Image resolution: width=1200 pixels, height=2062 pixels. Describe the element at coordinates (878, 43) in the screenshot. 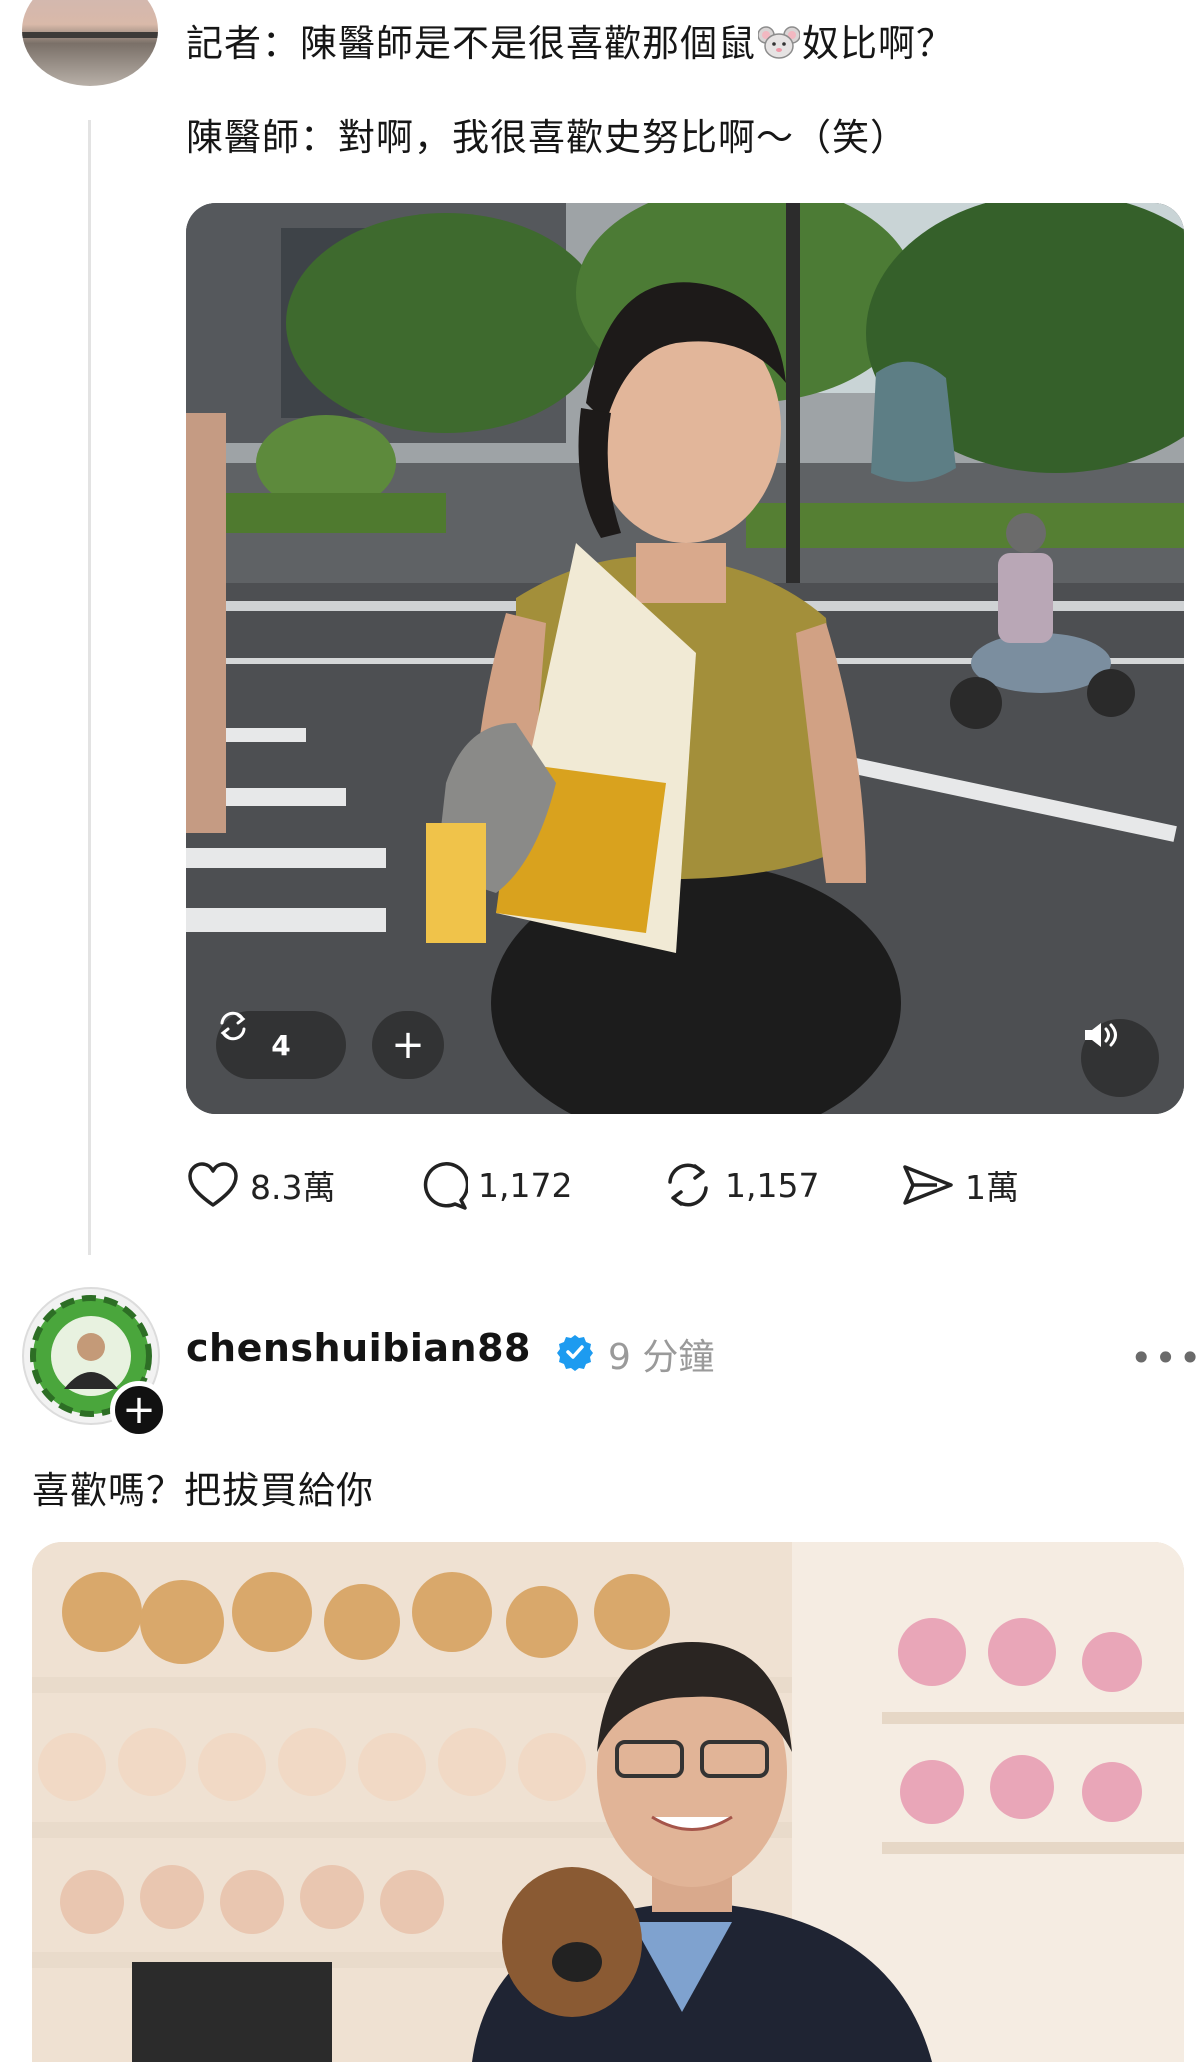

I see `post1-line1-suffix: 奴比啊？` at that location.